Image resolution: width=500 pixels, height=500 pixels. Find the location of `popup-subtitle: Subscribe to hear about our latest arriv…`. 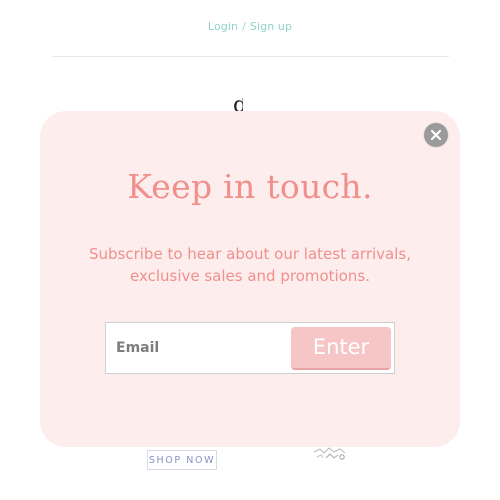

popup-subtitle: Subscribe to hear about our latest arriv… is located at coordinates (249, 265).